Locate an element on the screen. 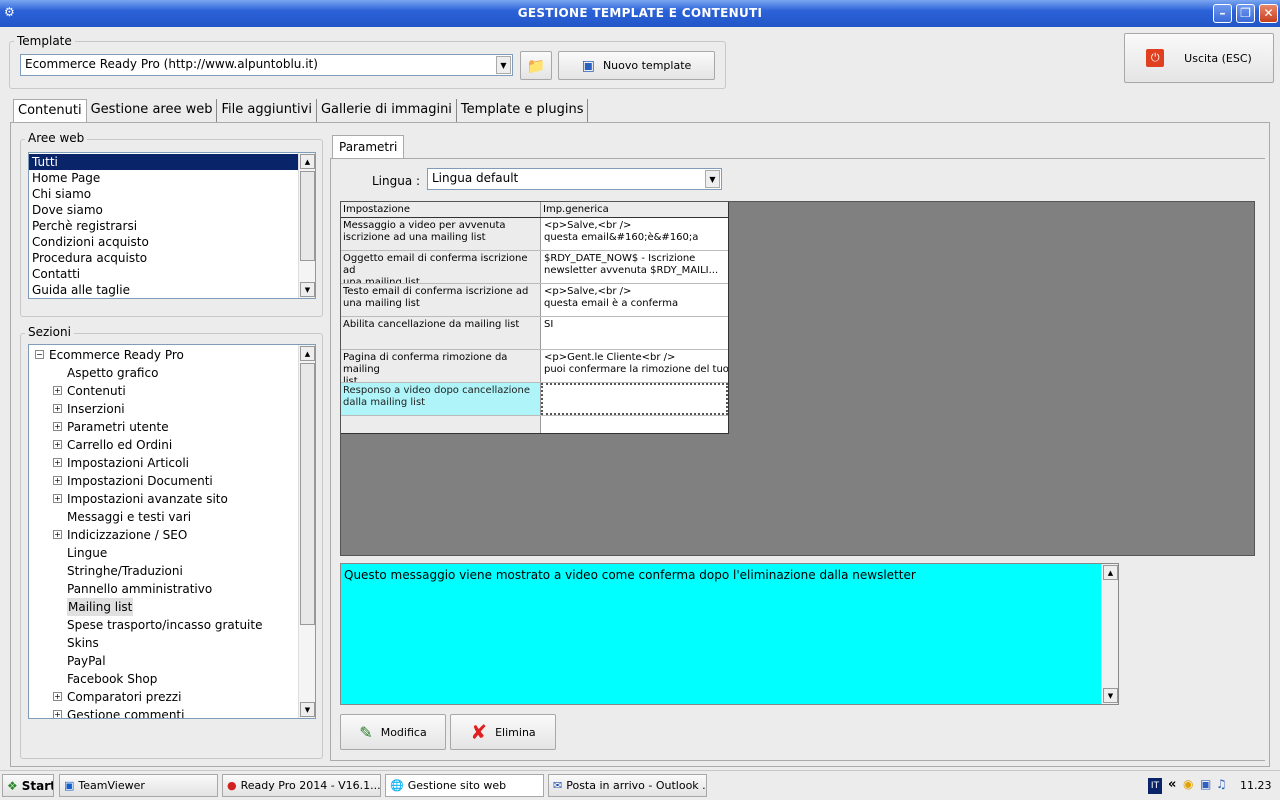 Image resolution: width=1280 pixels, height=800 pixels. list-item: Guida alle taglie is located at coordinates (163, 290).